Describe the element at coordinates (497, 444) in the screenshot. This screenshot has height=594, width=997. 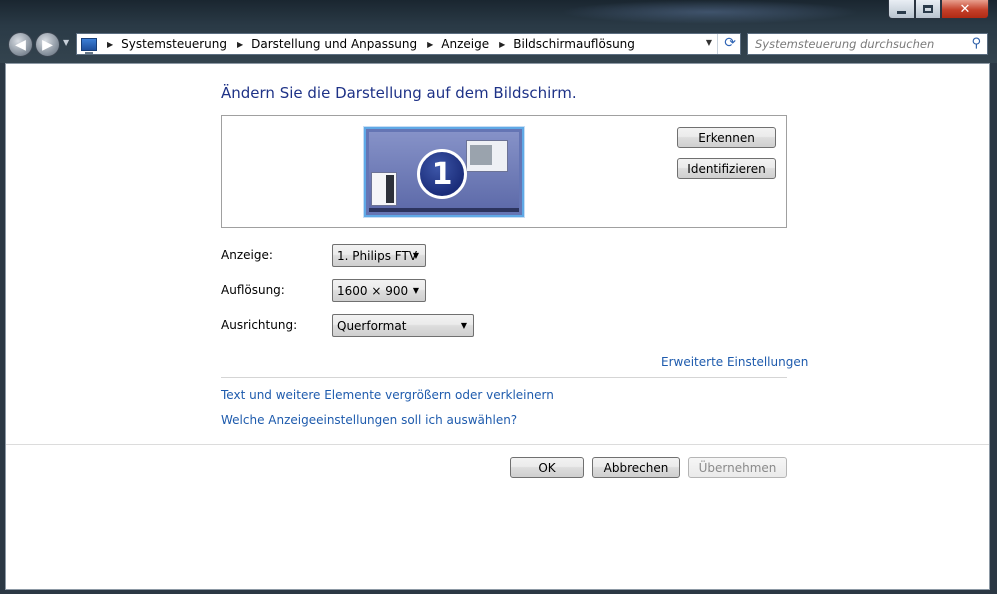
I see `footer-divider` at that location.